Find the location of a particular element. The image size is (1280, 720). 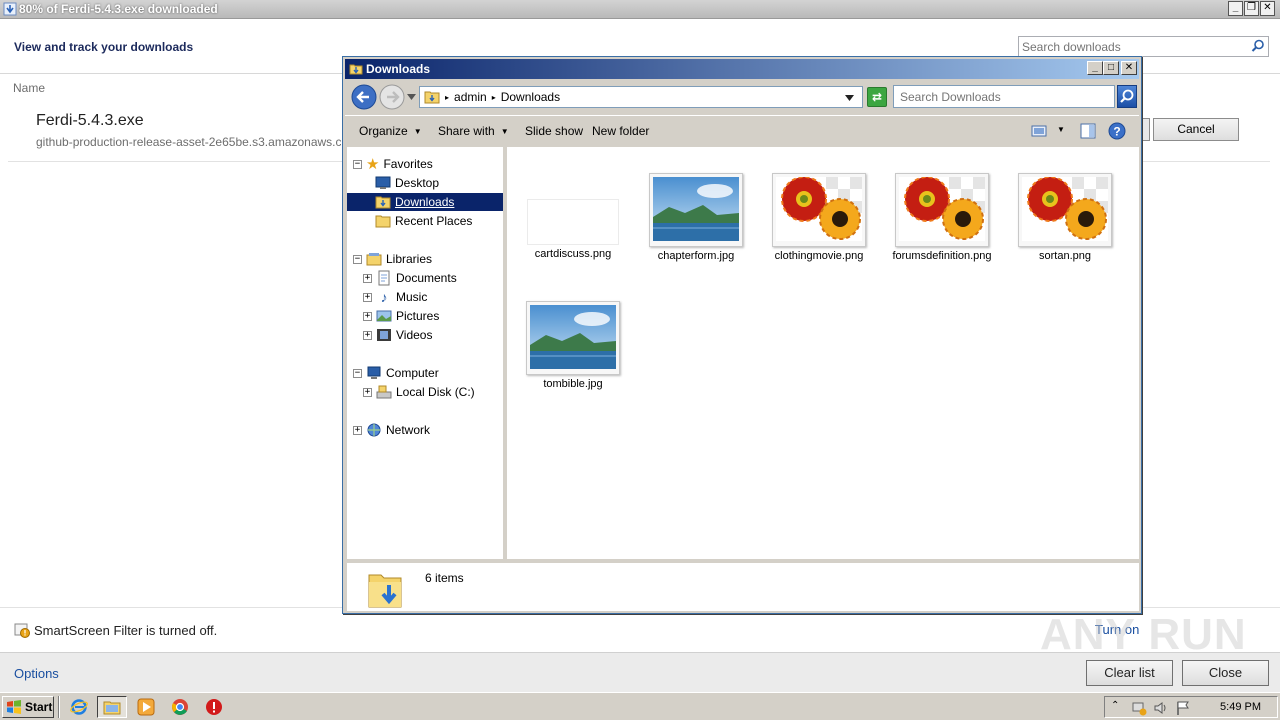

explorer-close-button: ✕ is located at coordinates (1129, 68).